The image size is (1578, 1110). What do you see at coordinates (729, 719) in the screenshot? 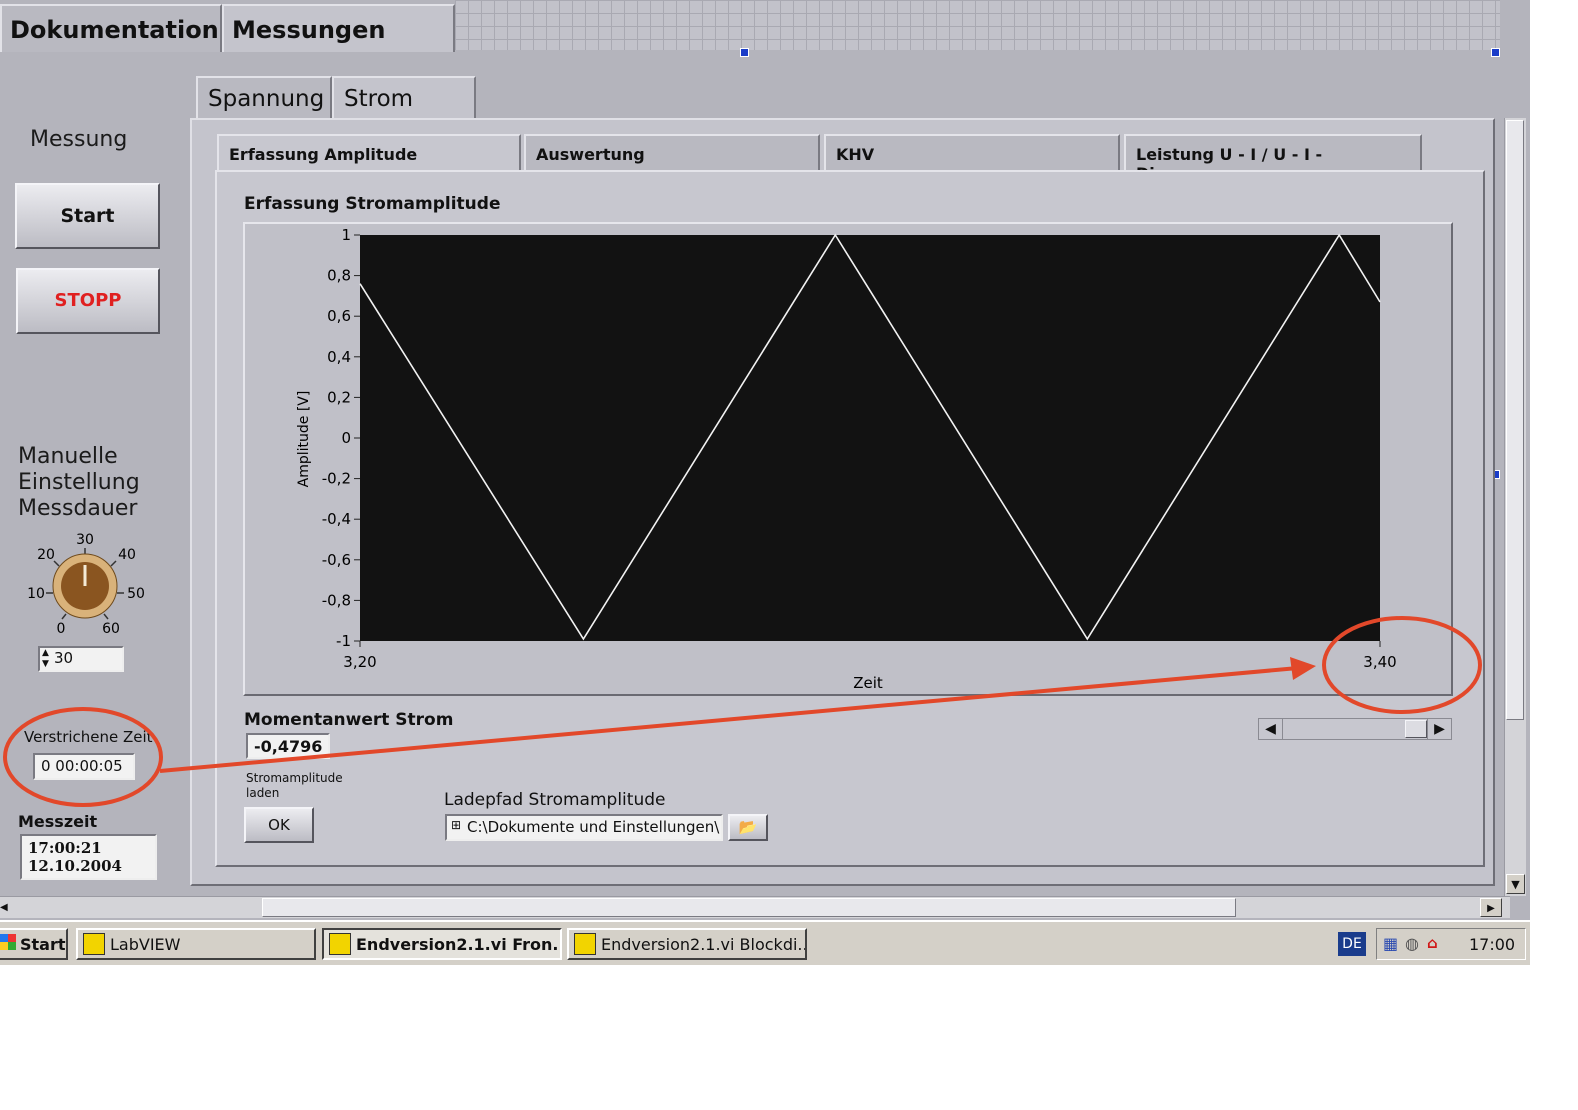
I see `annotation-arrow-line` at bounding box center [729, 719].